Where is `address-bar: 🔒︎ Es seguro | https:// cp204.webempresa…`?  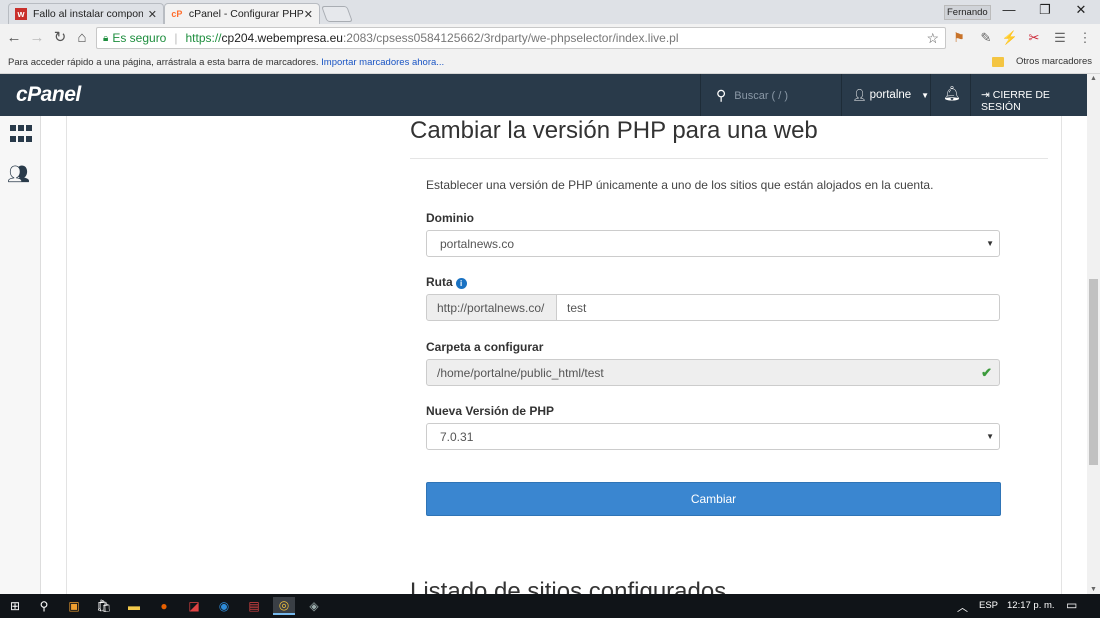
address-bar: 🔒︎ Es seguro | https:// cp204.webempresa… is located at coordinates (521, 38).